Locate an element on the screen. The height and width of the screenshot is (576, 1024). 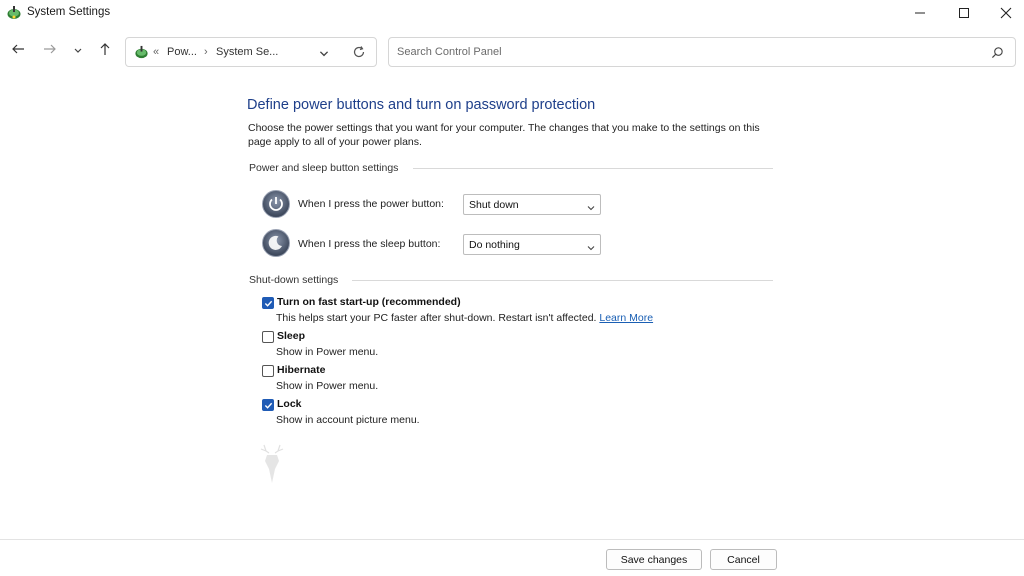
lock-checkbox is located at coordinates (268, 405).